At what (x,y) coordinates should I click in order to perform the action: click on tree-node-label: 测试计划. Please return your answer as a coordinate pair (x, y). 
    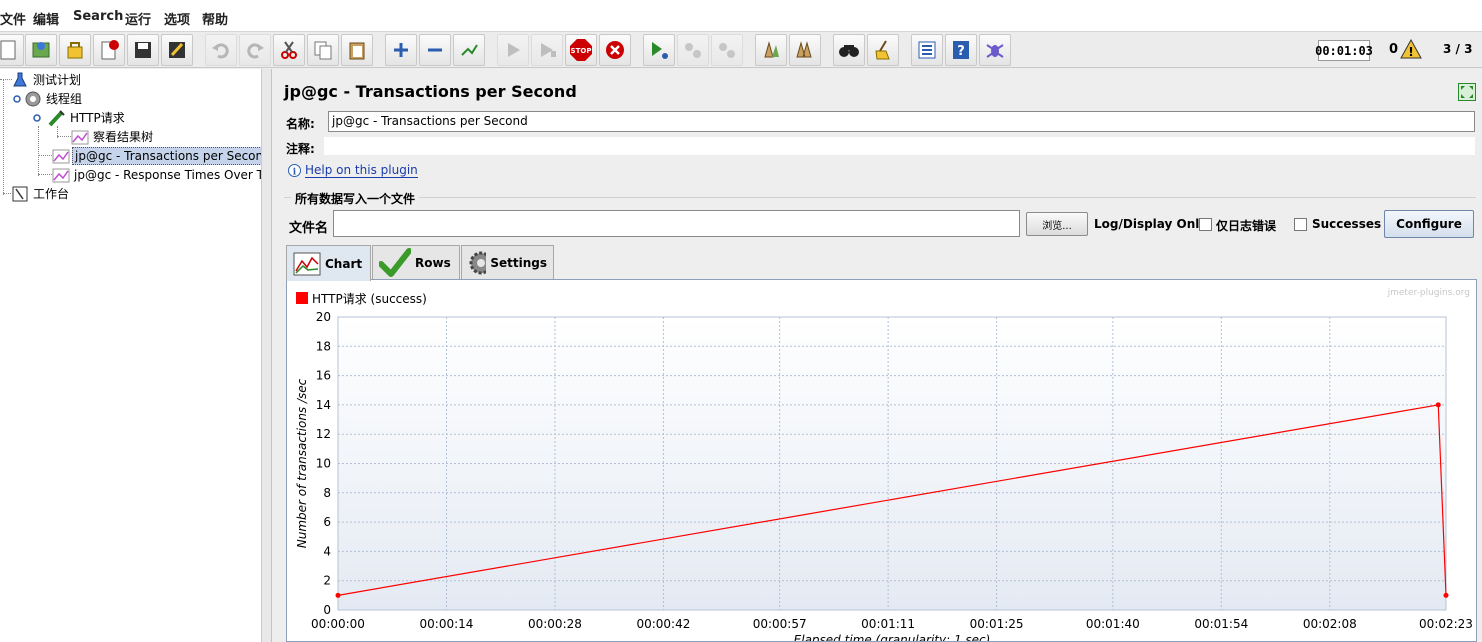
    Looking at the image, I should click on (57, 80).